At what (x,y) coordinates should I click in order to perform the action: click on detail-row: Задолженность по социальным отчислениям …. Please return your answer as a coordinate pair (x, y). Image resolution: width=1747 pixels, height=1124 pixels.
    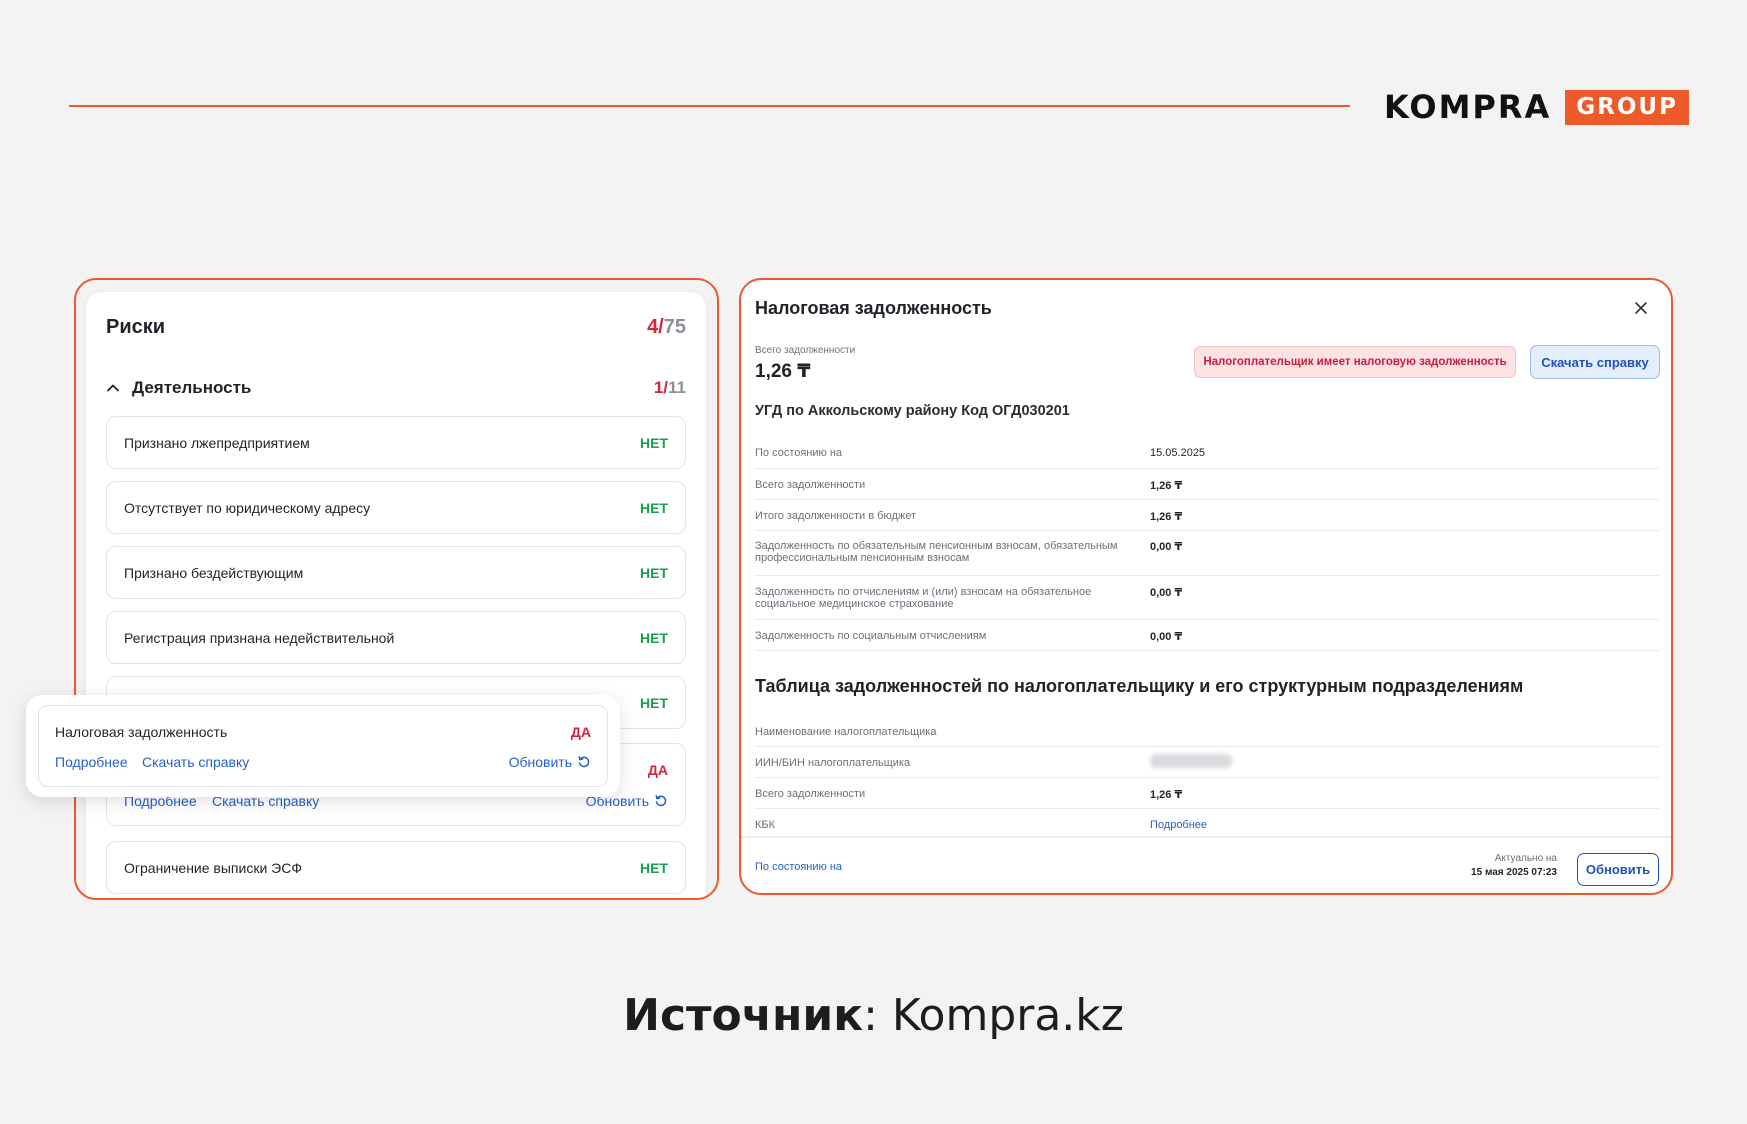
    Looking at the image, I should click on (1207, 635).